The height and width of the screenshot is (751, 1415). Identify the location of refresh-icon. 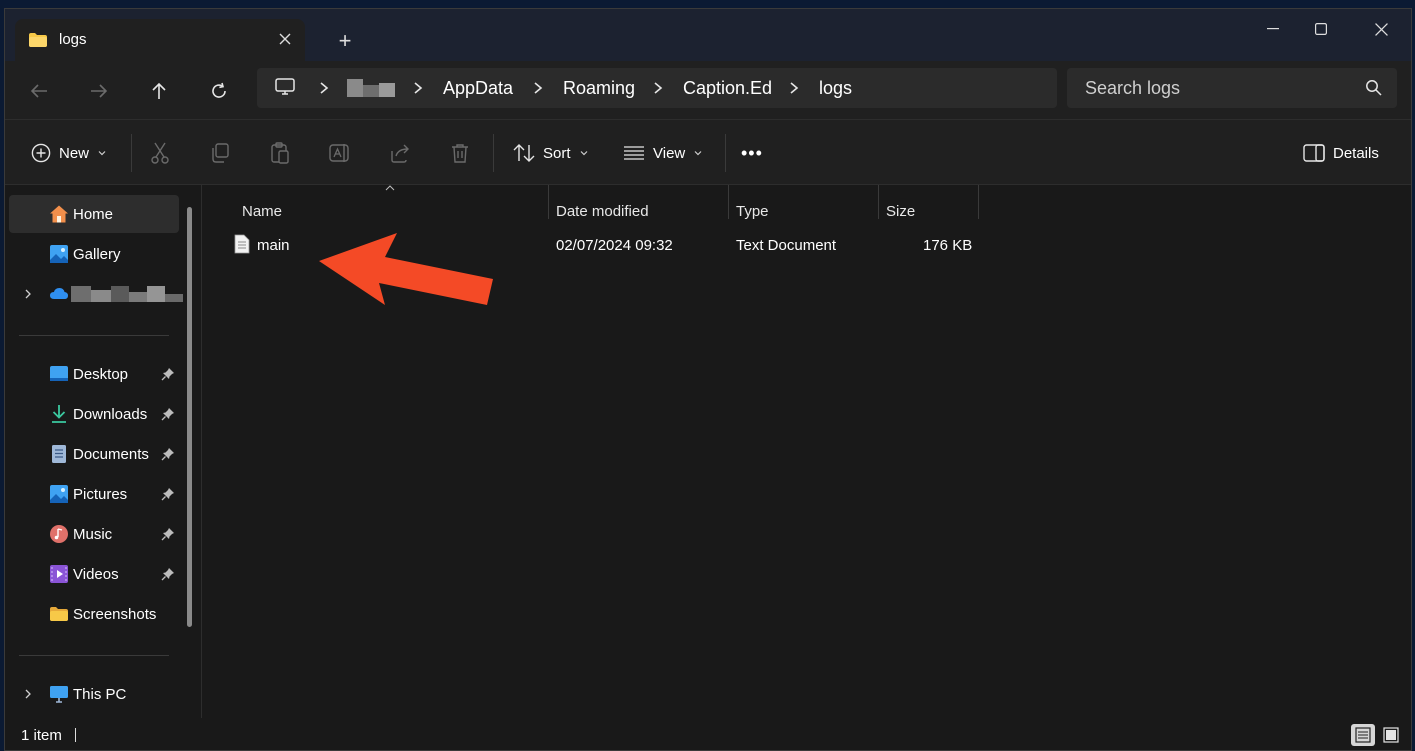
(219, 90).